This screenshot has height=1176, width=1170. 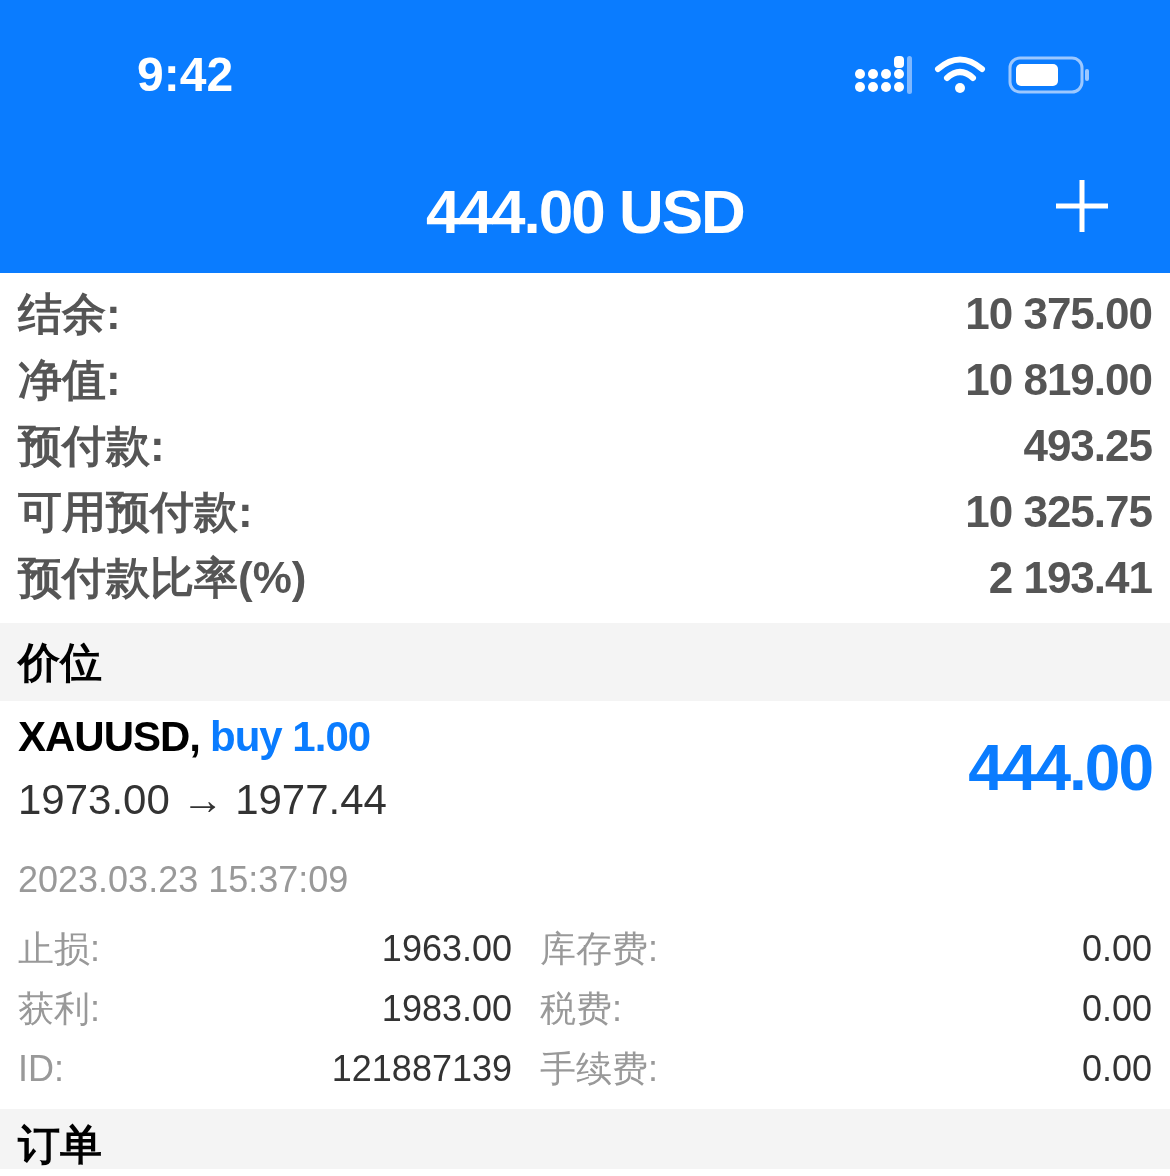 What do you see at coordinates (1087, 446) in the screenshot?
I see `account-value: 493.25` at bounding box center [1087, 446].